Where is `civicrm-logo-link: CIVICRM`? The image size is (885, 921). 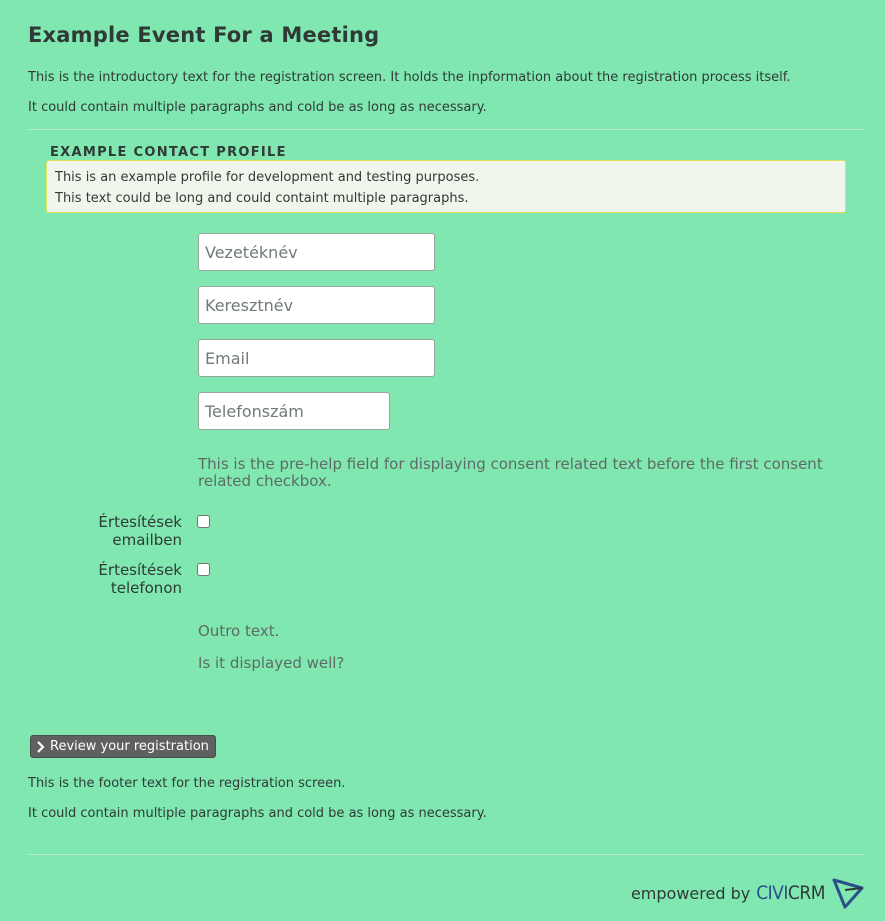
civicrm-logo-link: CIVICRM is located at coordinates (790, 893).